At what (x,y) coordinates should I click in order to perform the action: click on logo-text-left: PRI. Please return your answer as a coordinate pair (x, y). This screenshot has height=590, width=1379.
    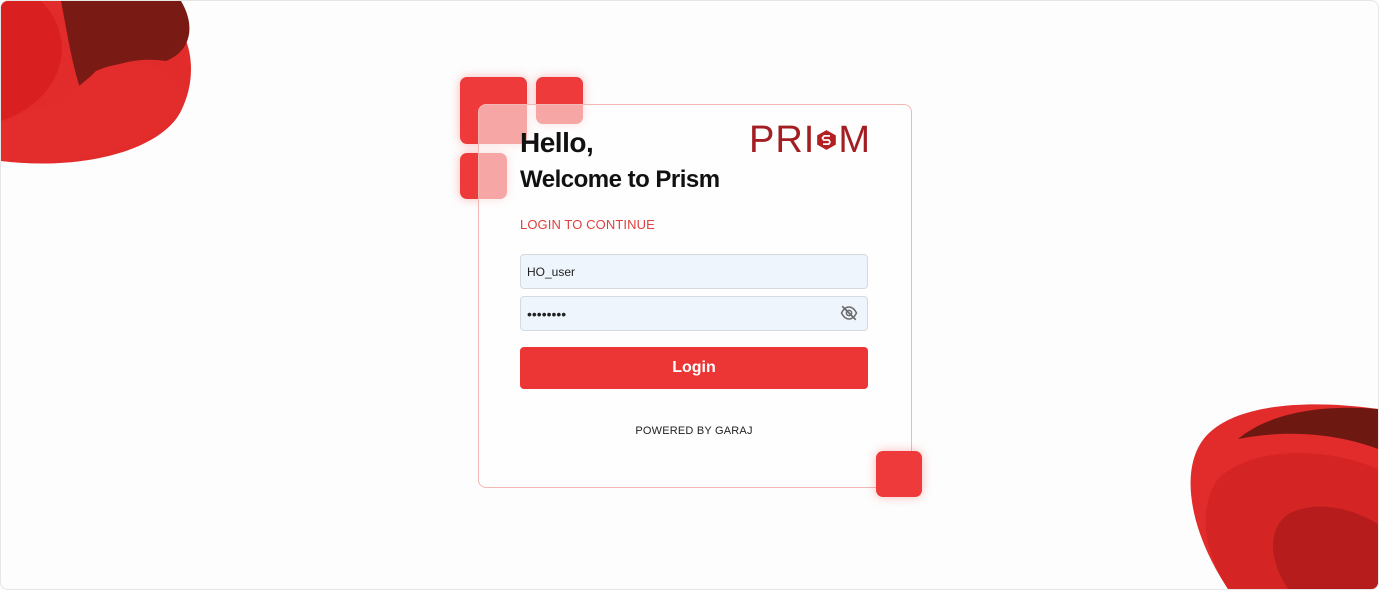
    Looking at the image, I should click on (782, 140).